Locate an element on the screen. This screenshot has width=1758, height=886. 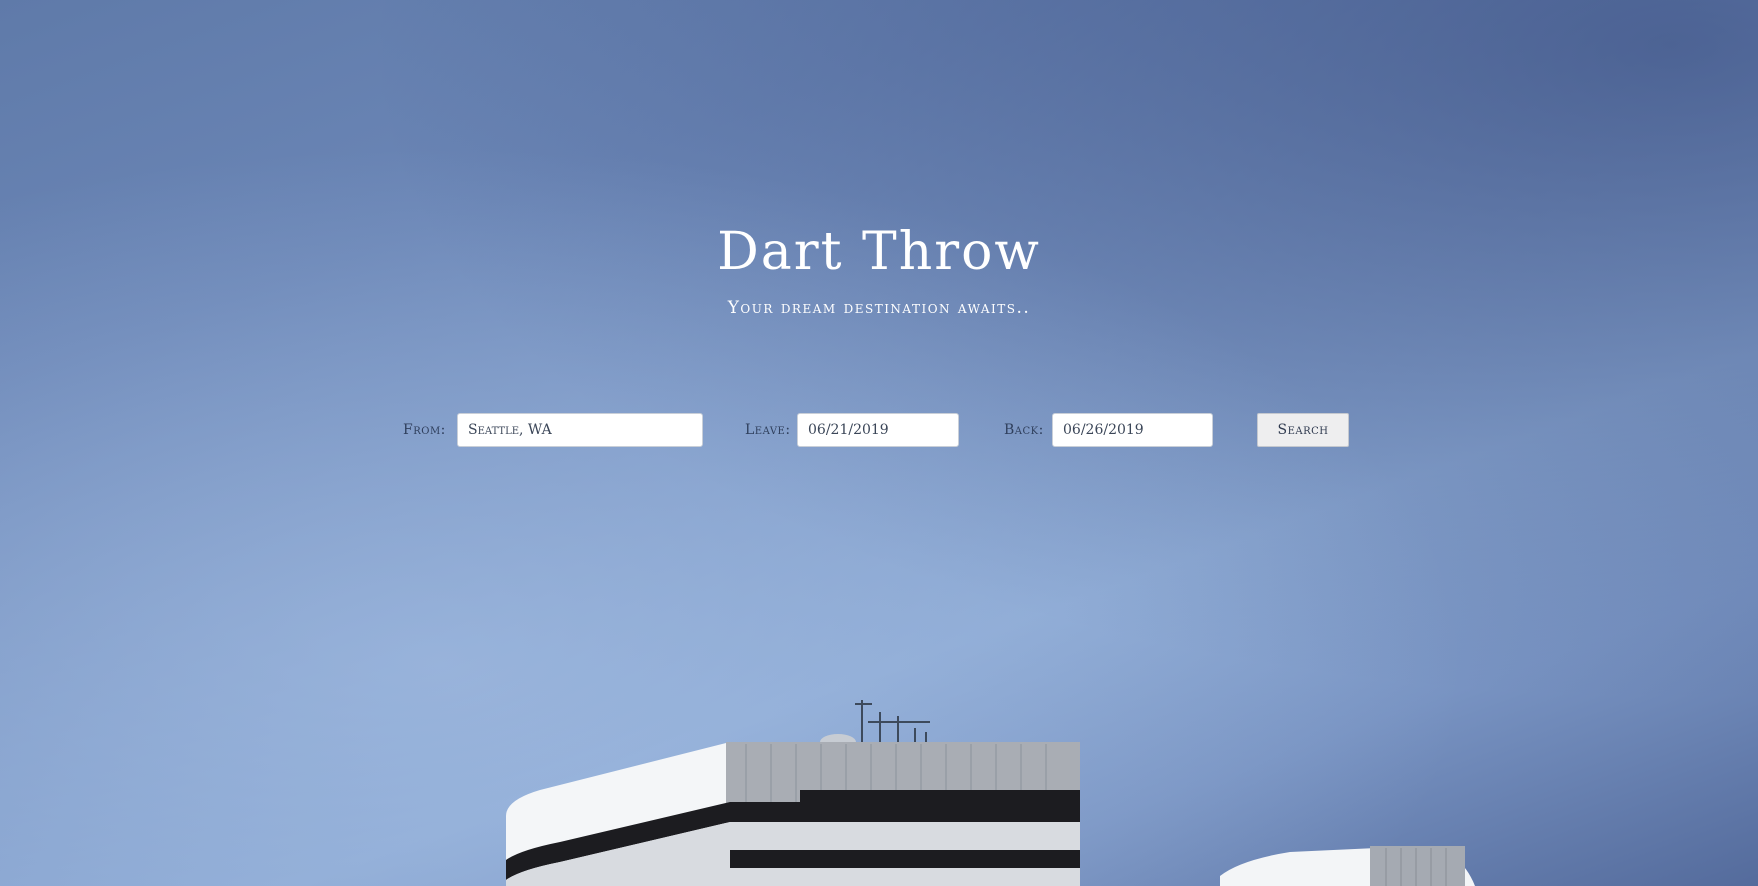
building-photo-graphic is located at coordinates (990, 793).